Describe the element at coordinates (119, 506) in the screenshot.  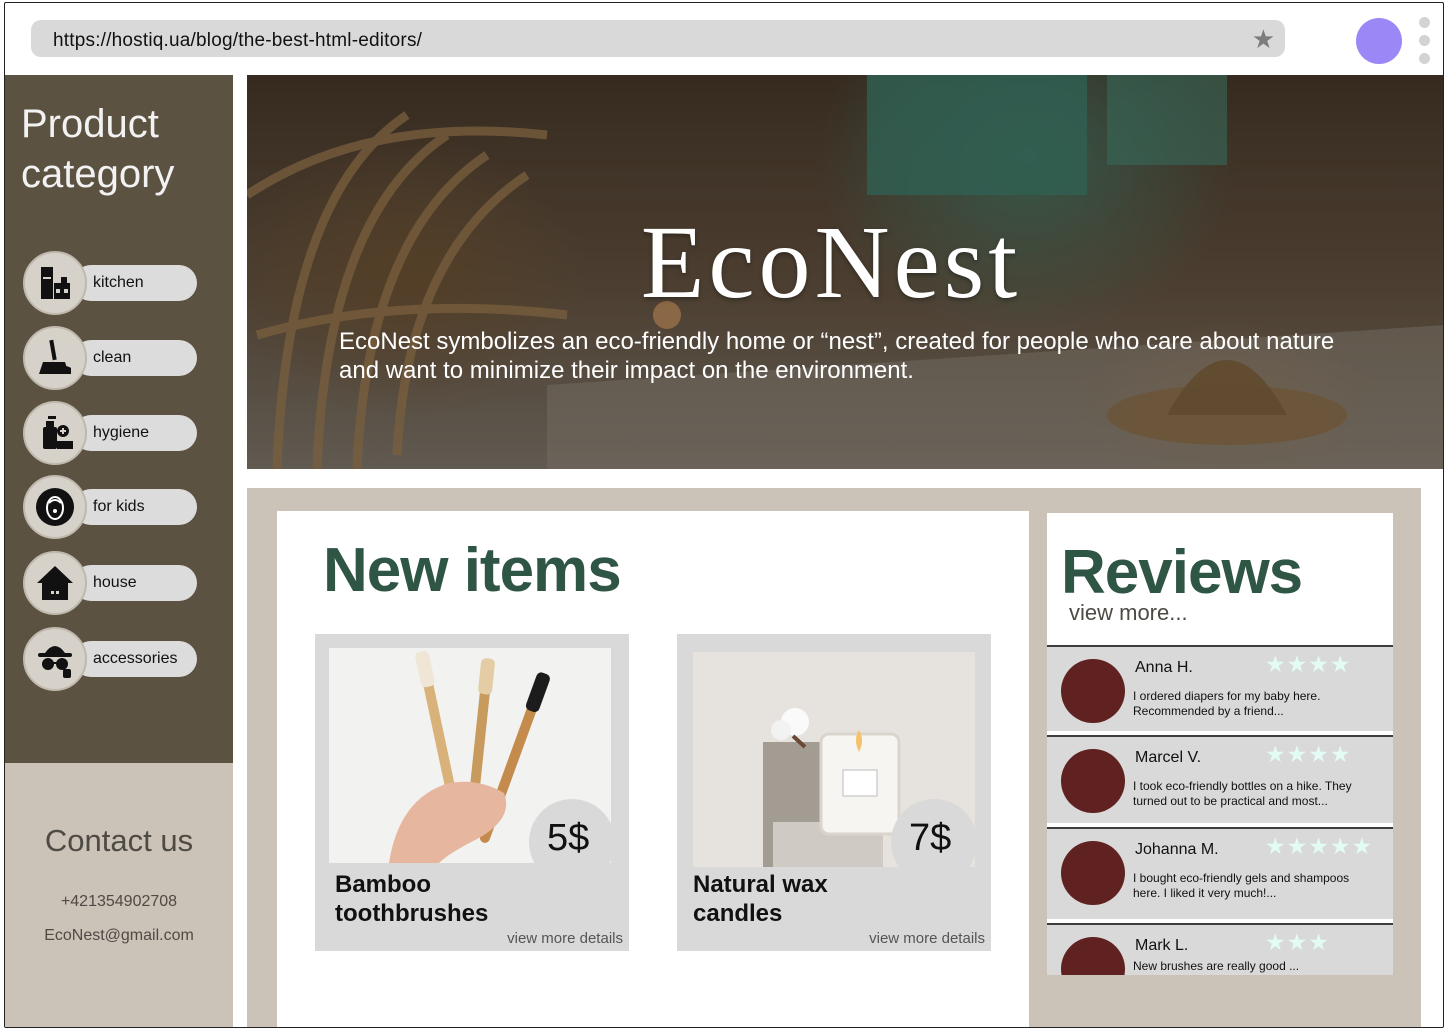
I see `category-label: for kids` at that location.